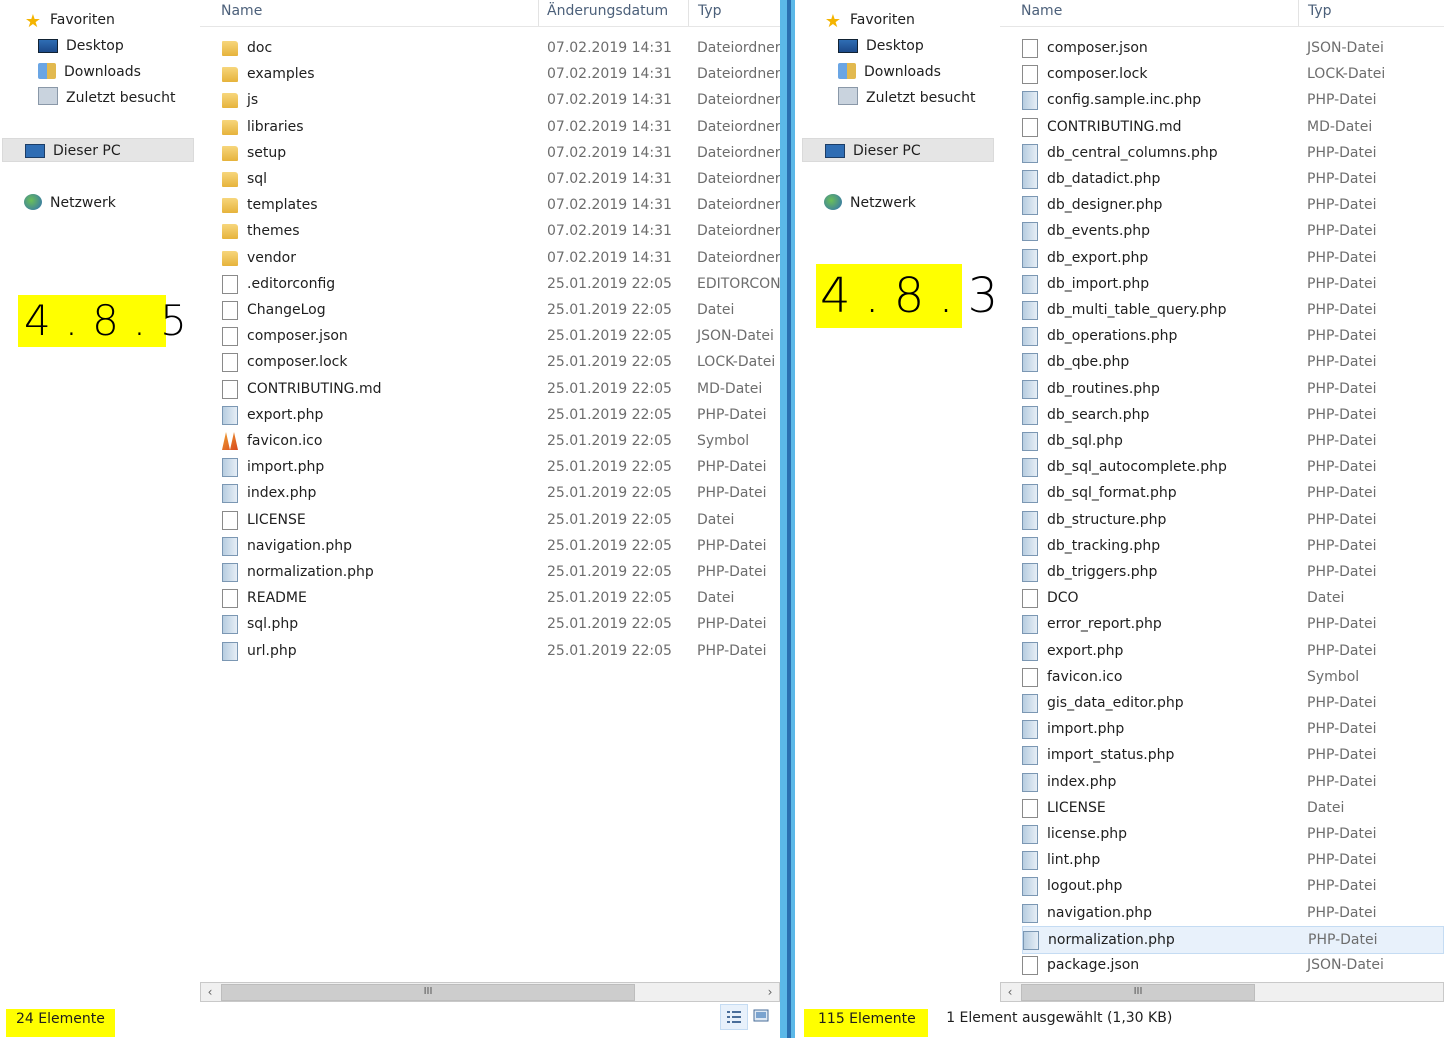 This screenshot has height=1038, width=1444. I want to click on file-row: db_sql_autocomplete.php PHP-Datei, so click(1232, 467).